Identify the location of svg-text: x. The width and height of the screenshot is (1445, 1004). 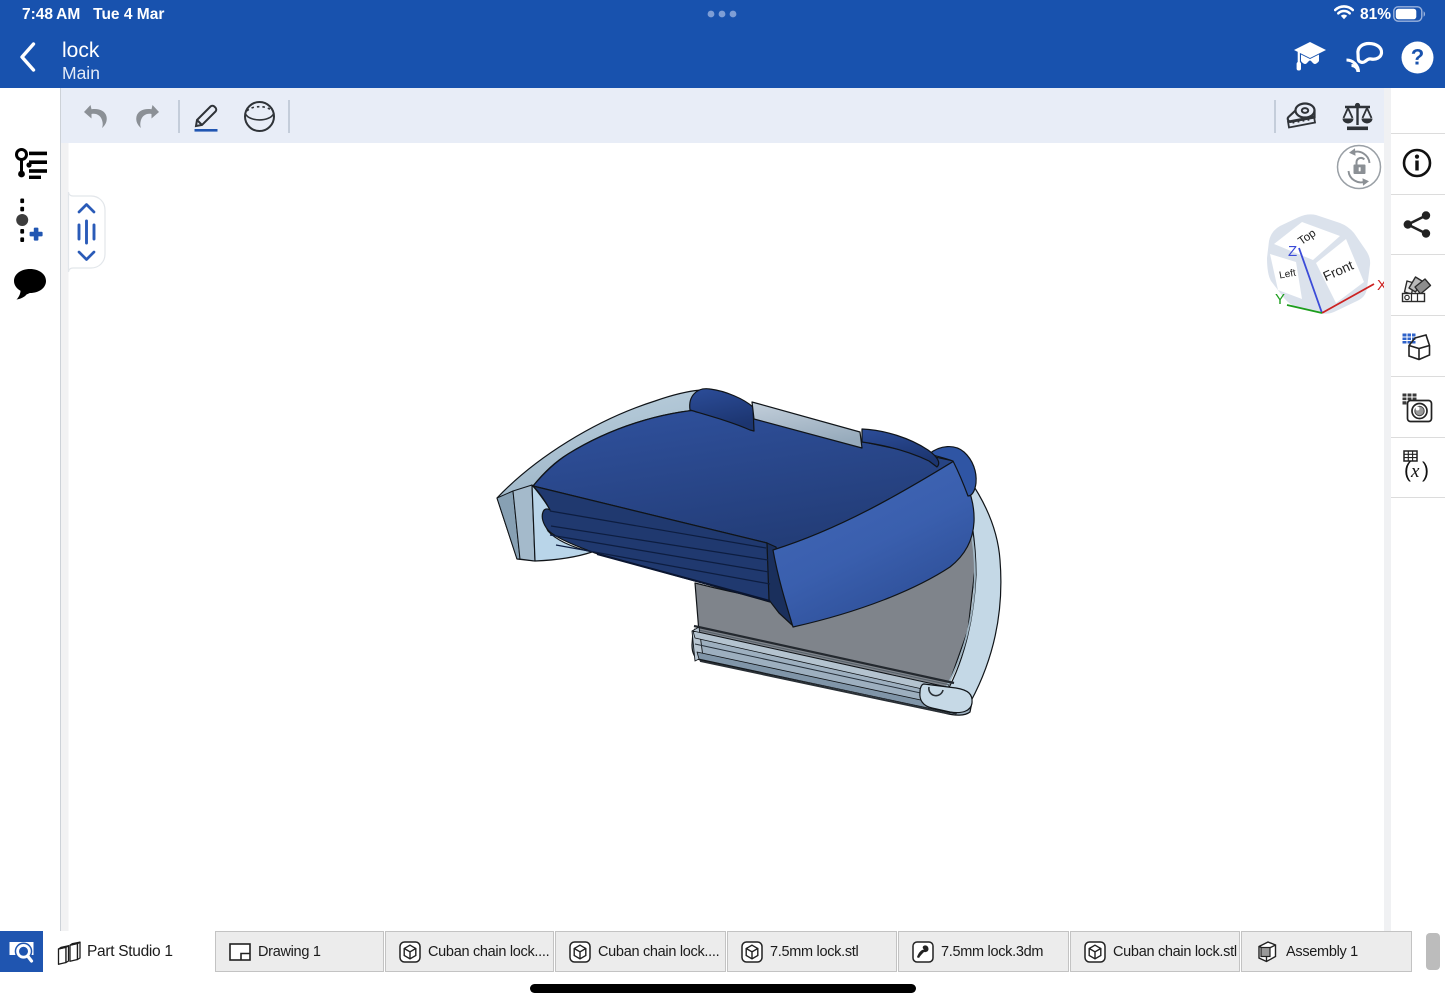
(1415, 471).